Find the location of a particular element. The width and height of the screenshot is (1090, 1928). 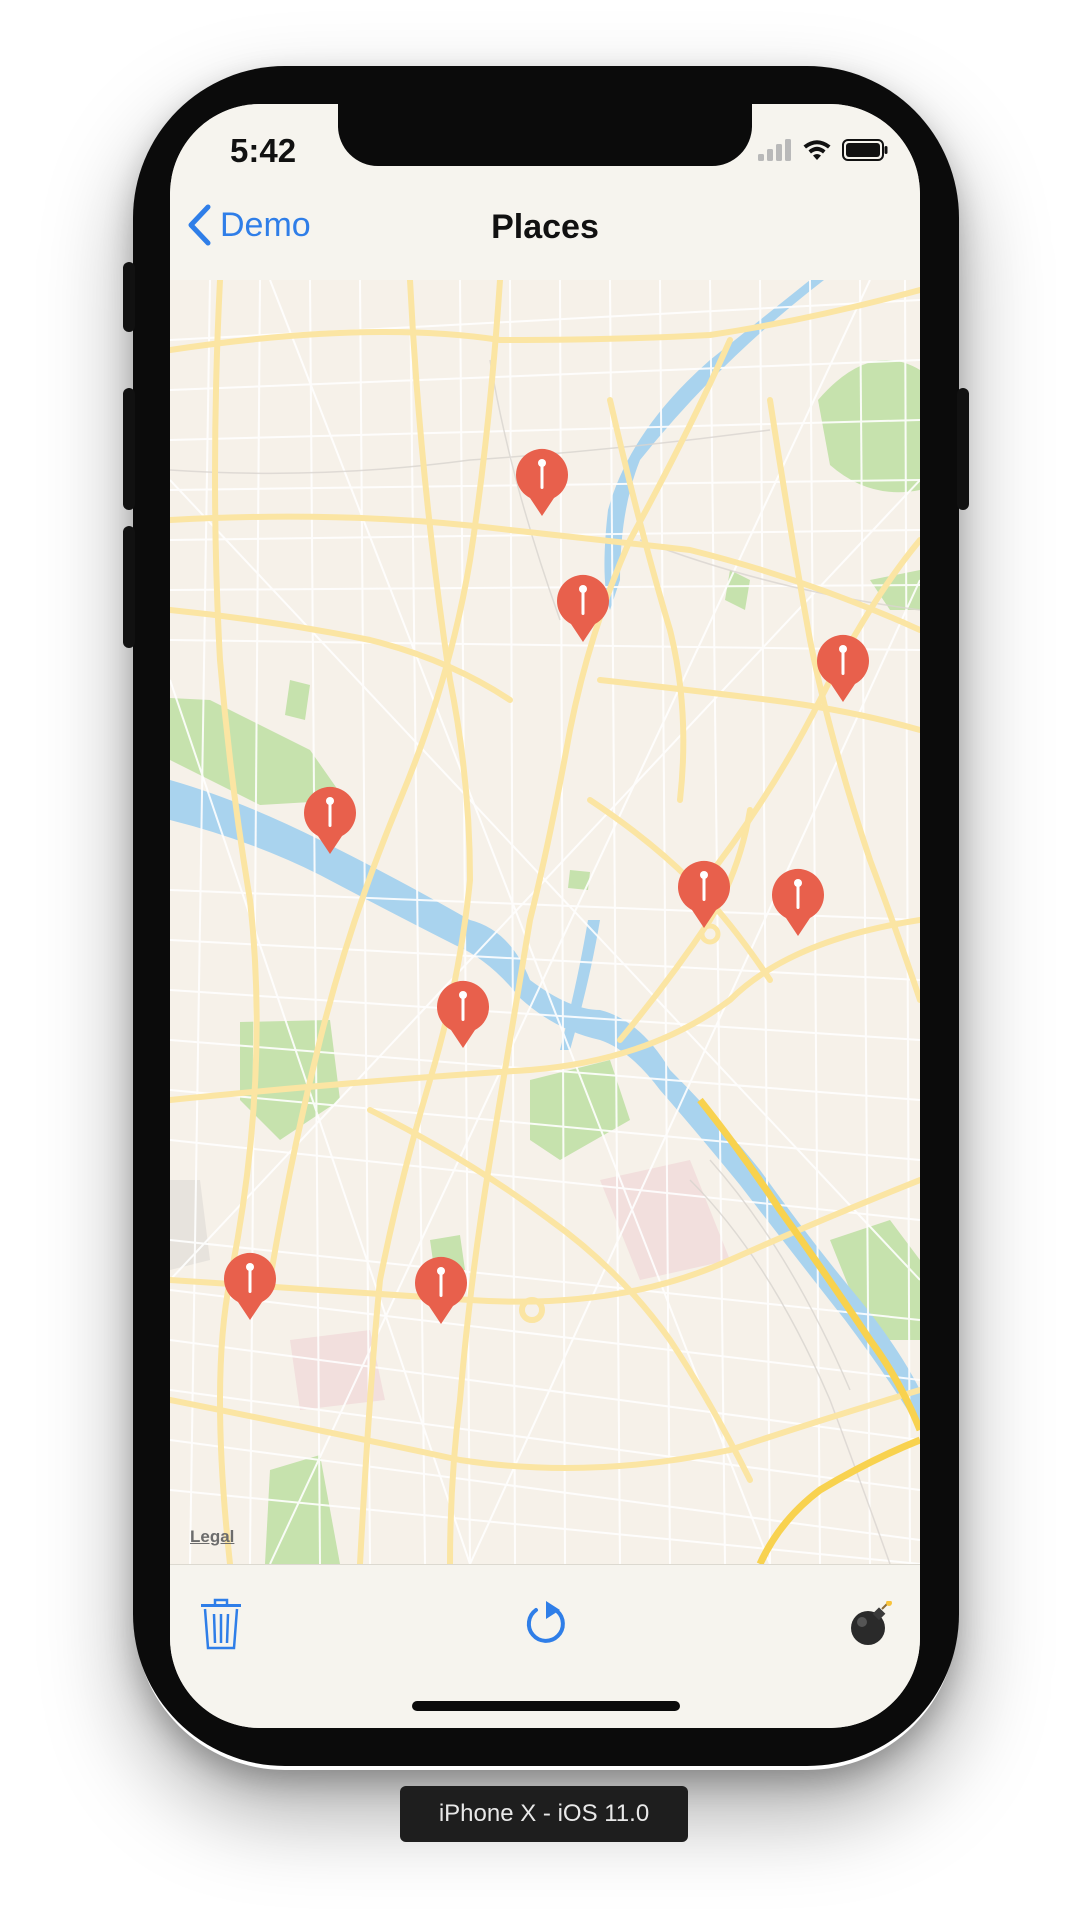

trash-icon is located at coordinates (221, 1624).